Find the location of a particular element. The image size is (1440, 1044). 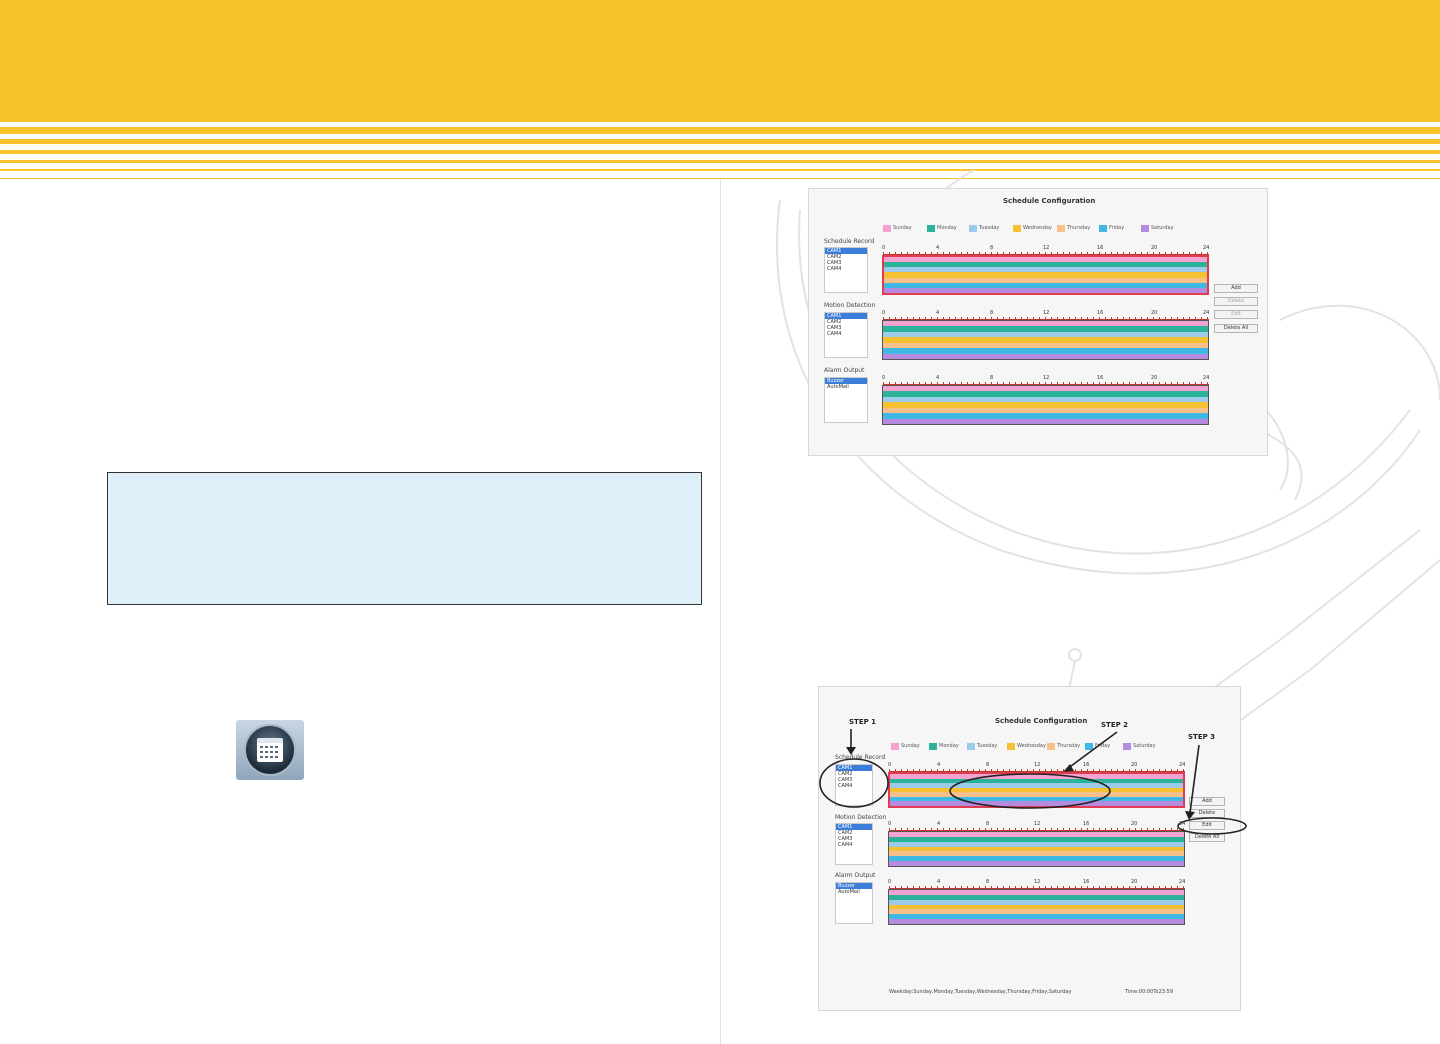

step-2-ellipse is located at coordinates (1030, 791).